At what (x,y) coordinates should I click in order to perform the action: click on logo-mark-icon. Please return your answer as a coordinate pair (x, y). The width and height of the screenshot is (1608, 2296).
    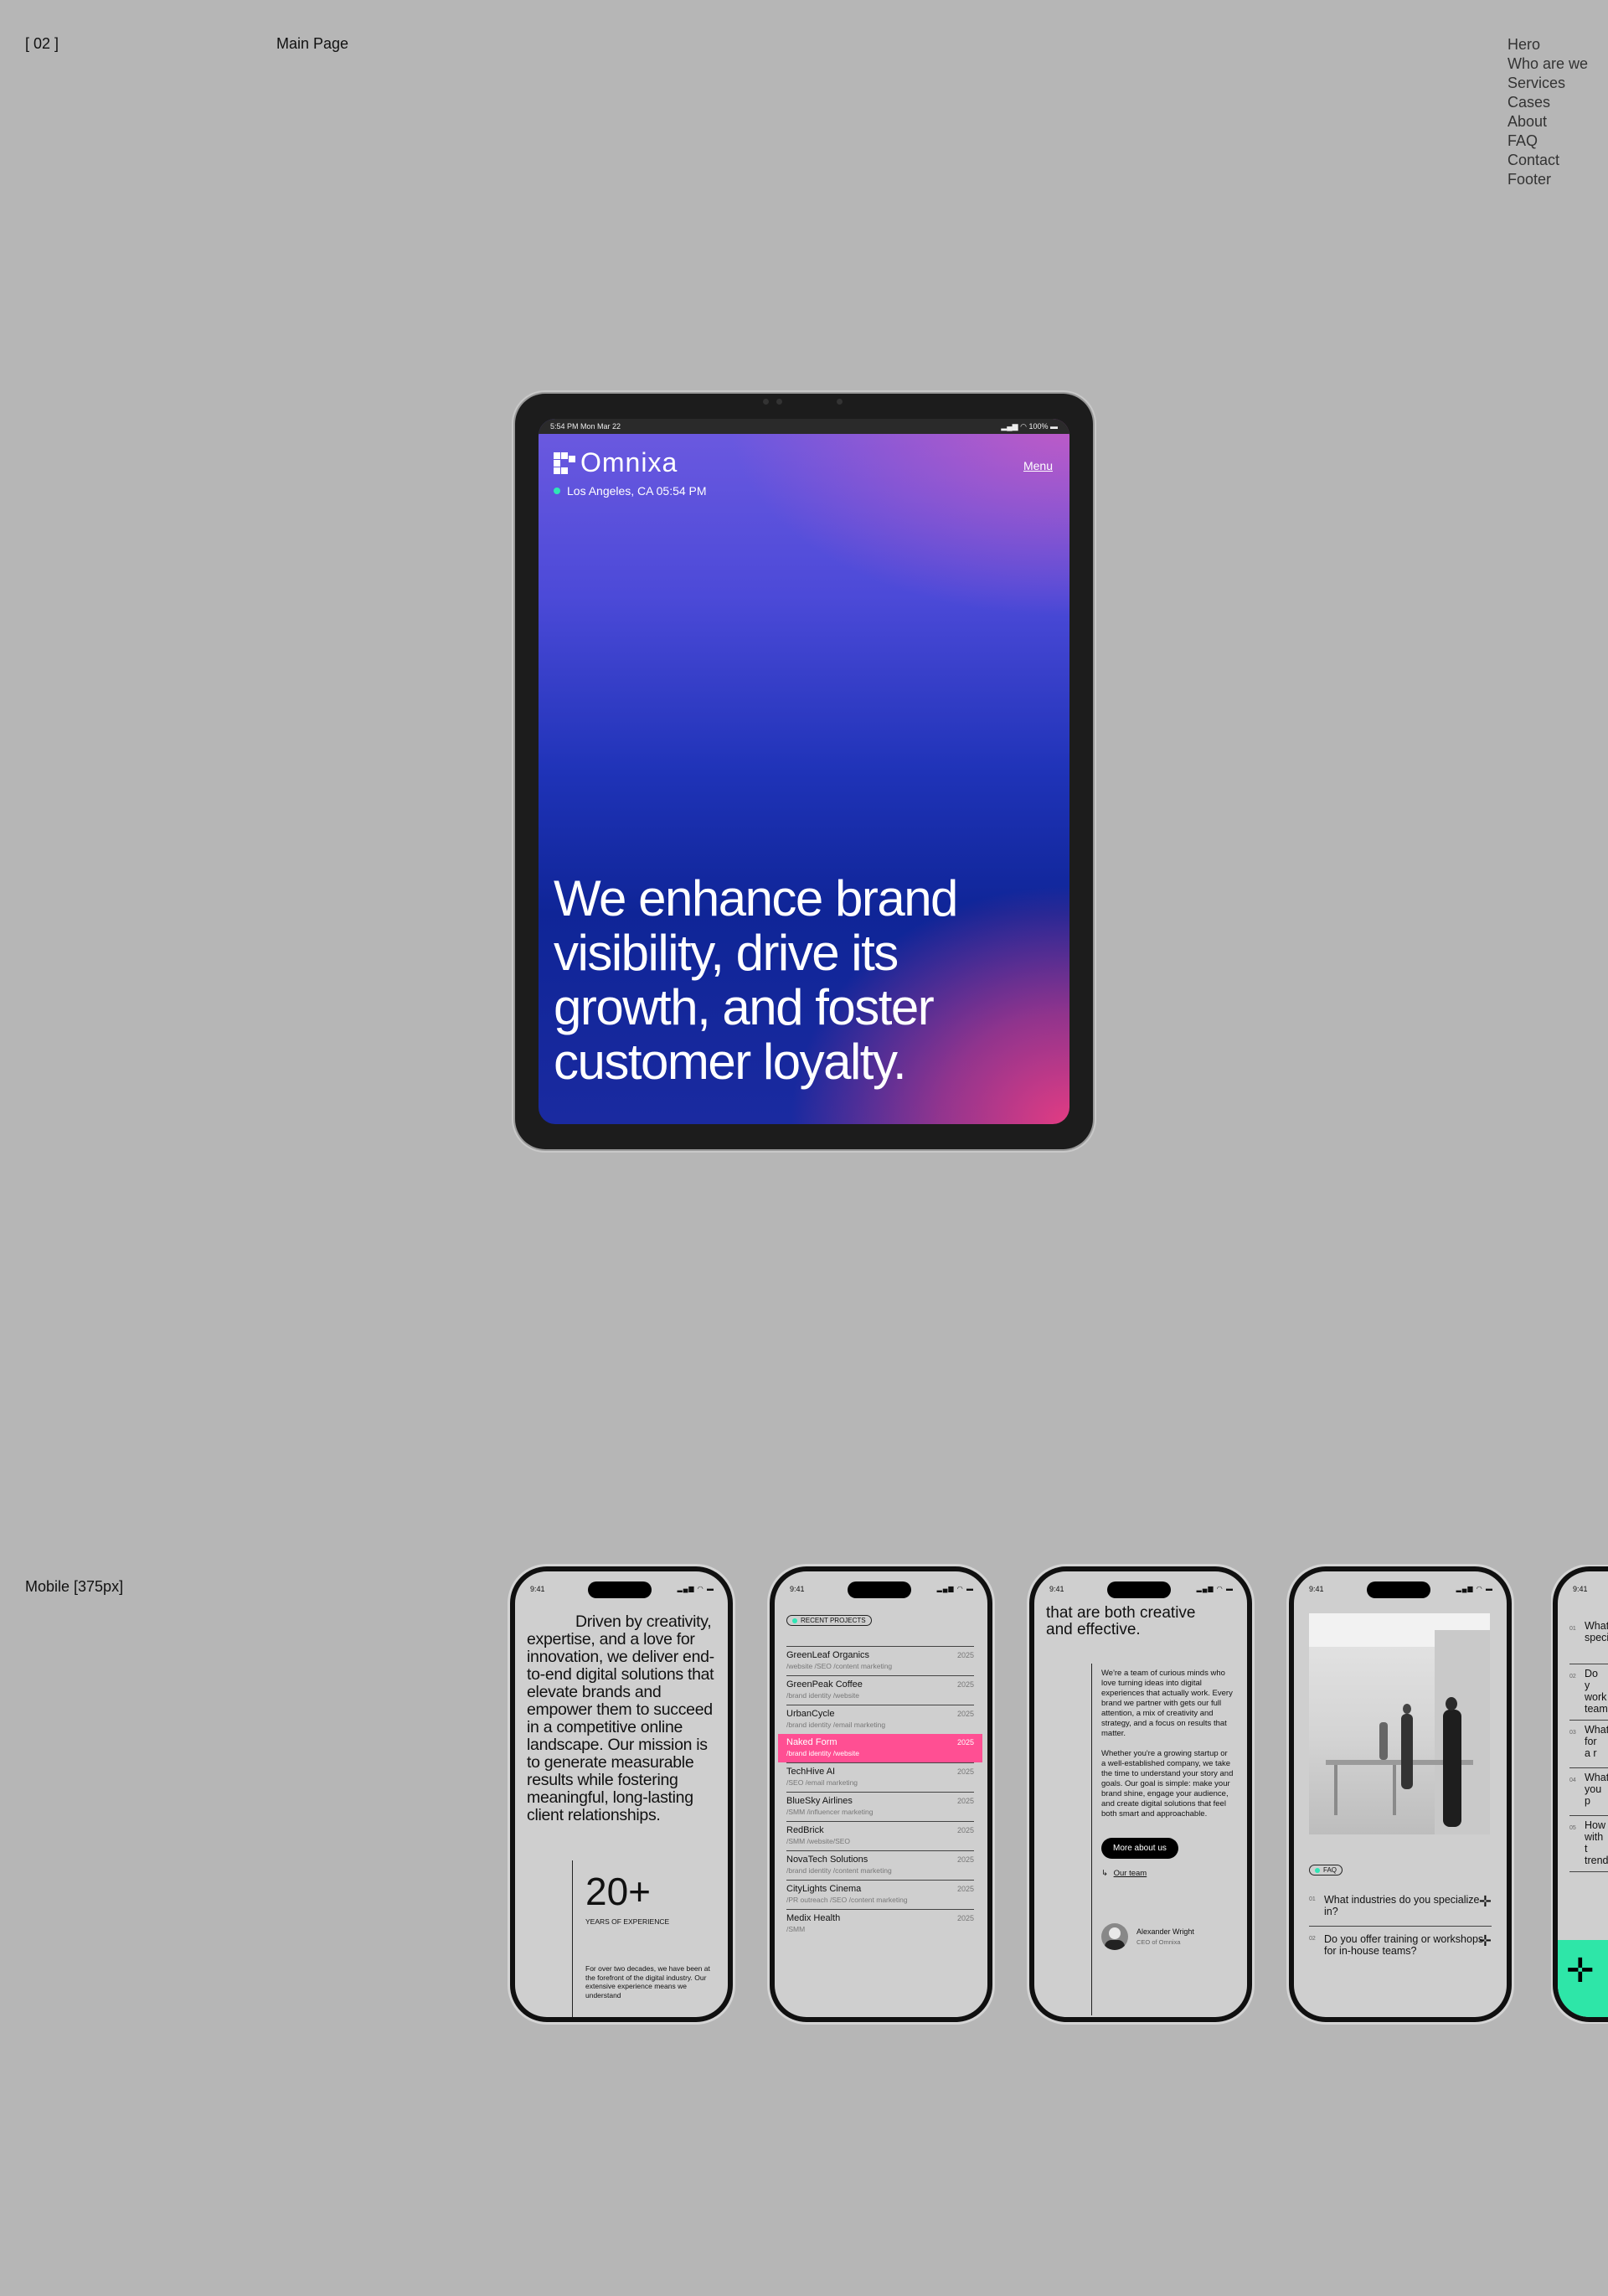
    Looking at the image, I should click on (564, 462).